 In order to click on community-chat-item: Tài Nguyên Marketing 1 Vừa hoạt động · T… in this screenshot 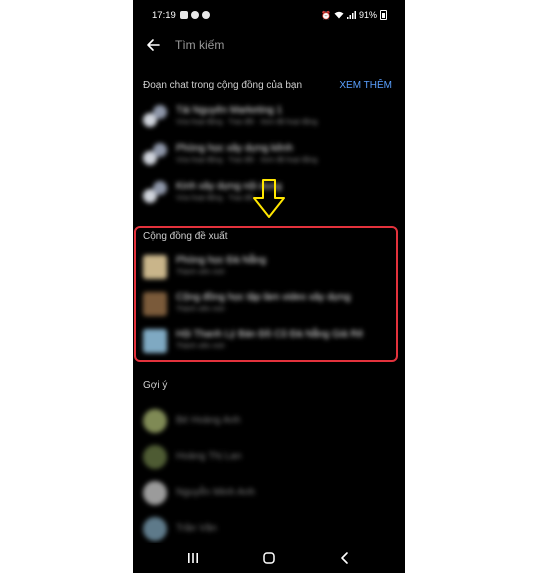, I will do `click(270, 117)`.